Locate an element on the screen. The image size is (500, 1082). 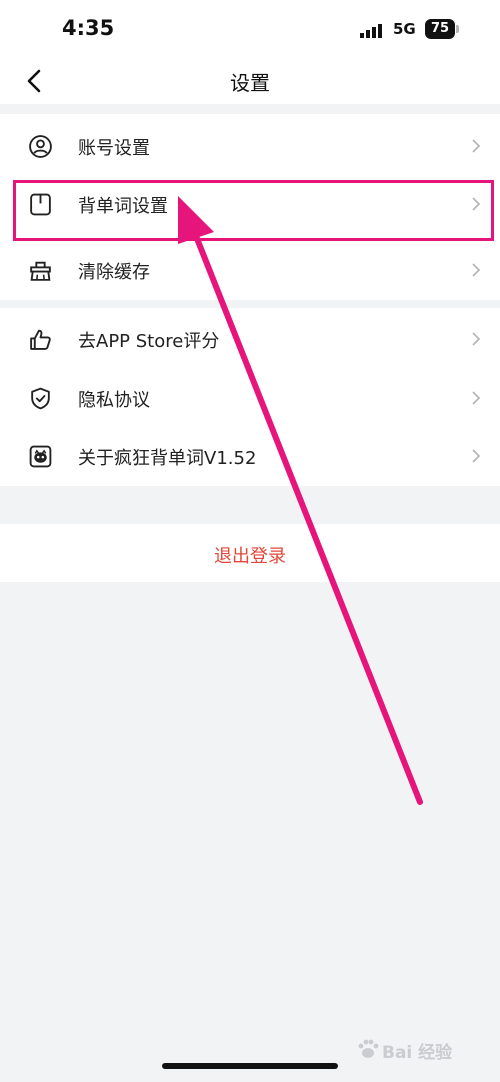
privacy-policy-label: 隐私协议 is located at coordinates (114, 400).